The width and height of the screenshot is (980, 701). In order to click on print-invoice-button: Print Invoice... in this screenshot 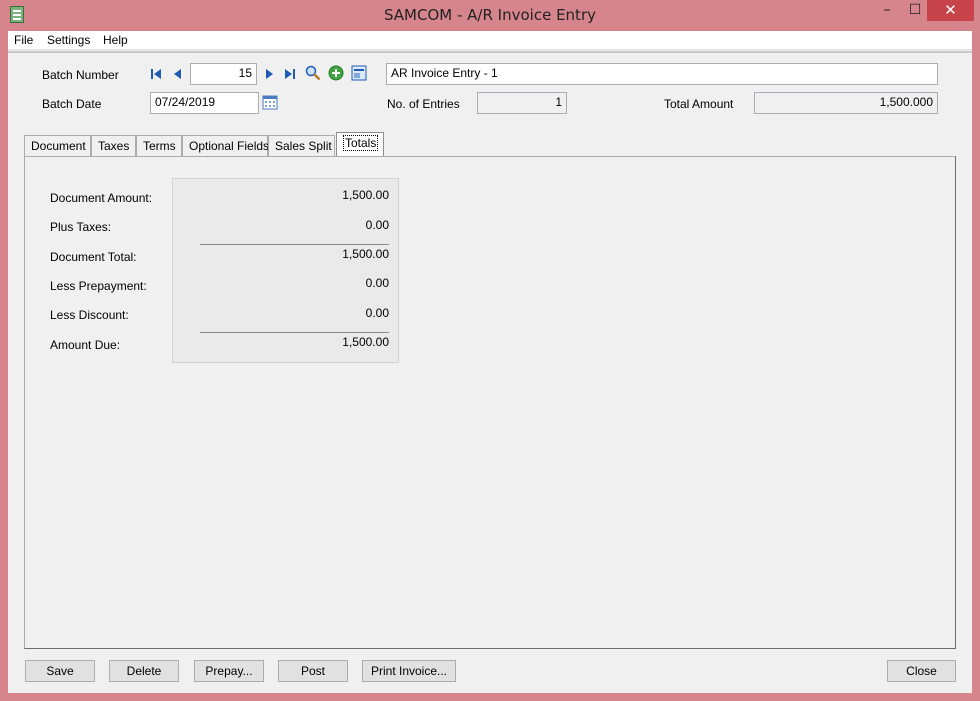, I will do `click(409, 671)`.